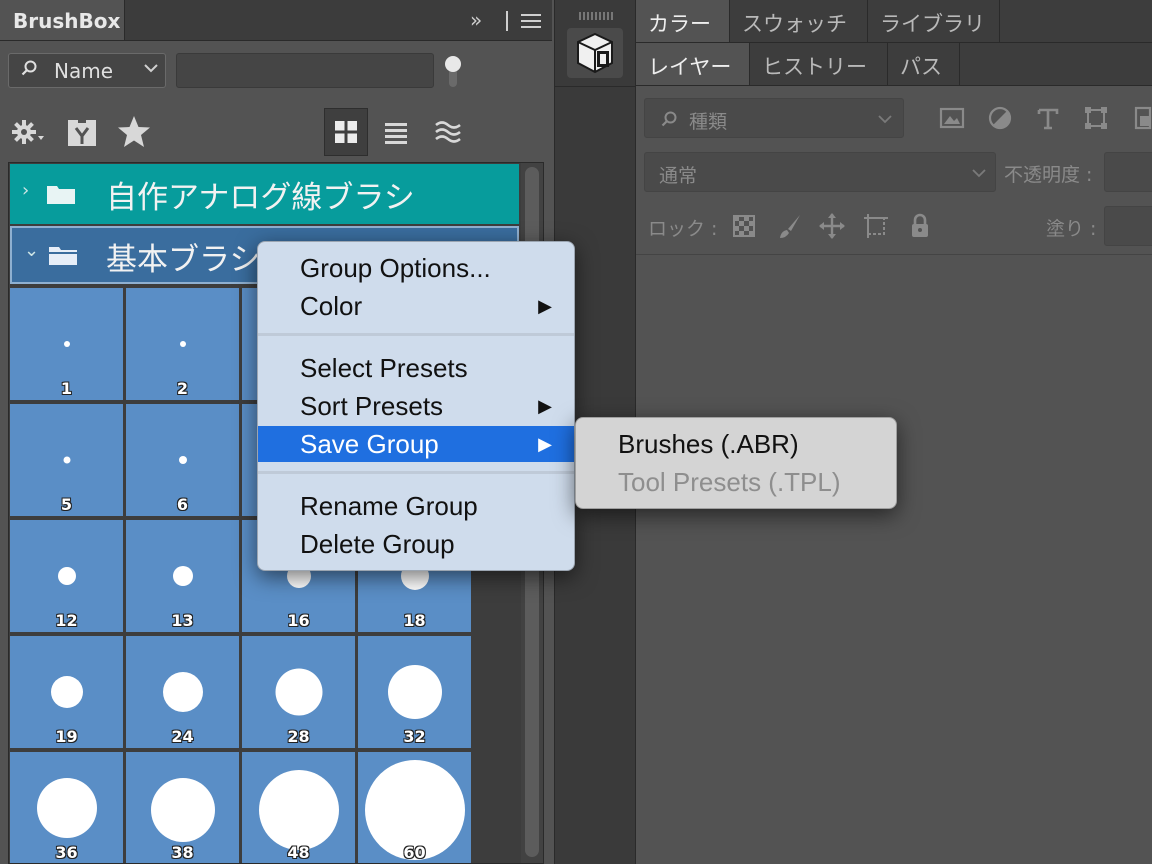  What do you see at coordinates (507, 21) in the screenshot?
I see `titlebar-divider` at bounding box center [507, 21].